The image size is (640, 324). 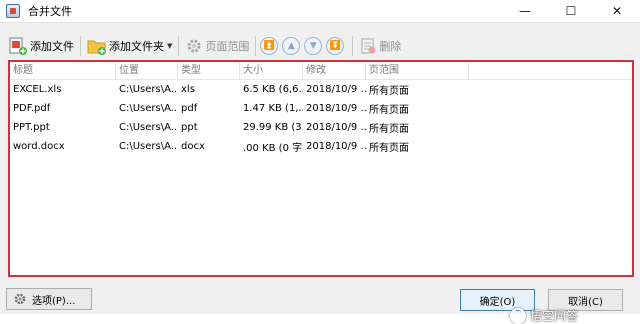 What do you see at coordinates (18, 46) in the screenshot?
I see `add-file-icon` at bounding box center [18, 46].